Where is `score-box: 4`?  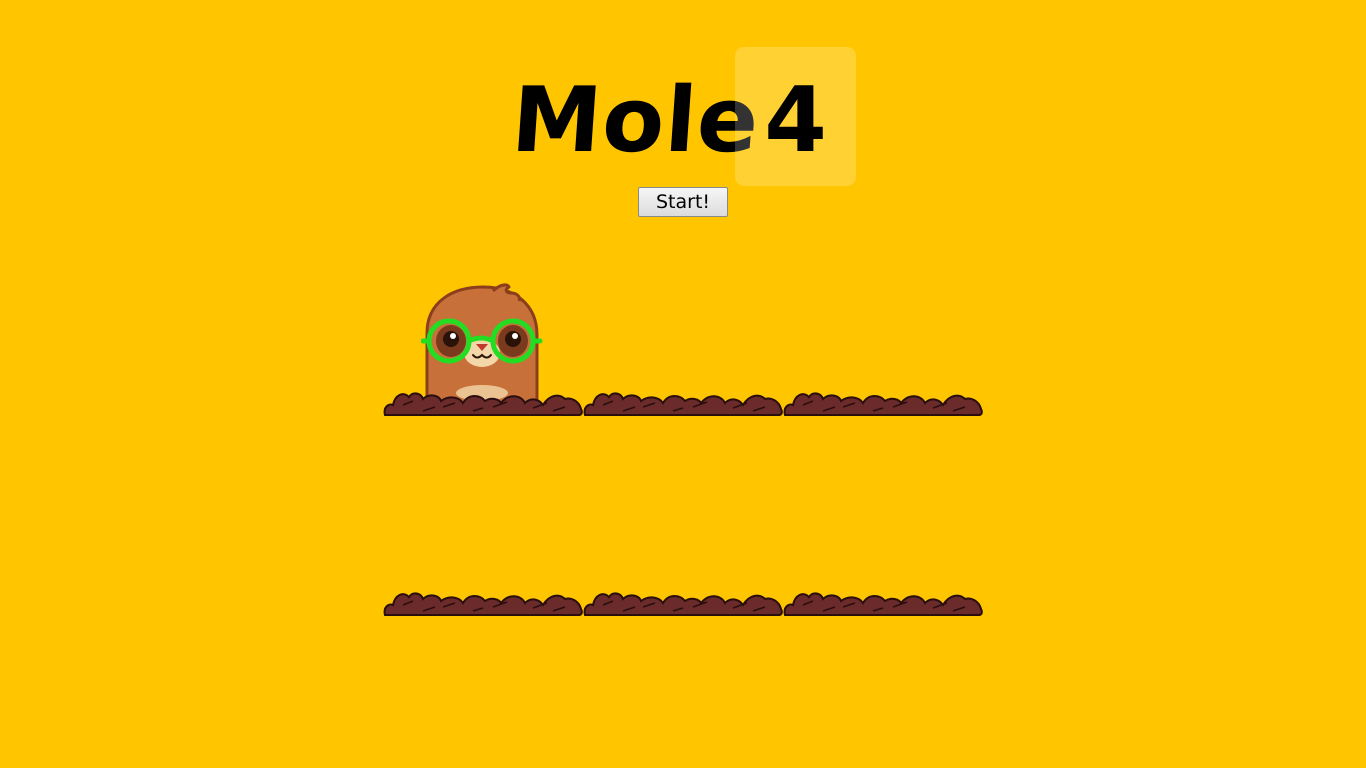 score-box: 4 is located at coordinates (795, 116).